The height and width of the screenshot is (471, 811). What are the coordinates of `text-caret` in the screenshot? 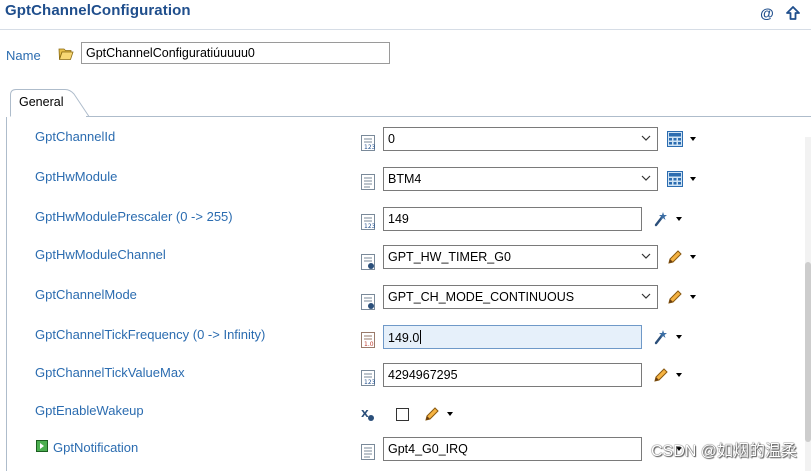 It's located at (421, 337).